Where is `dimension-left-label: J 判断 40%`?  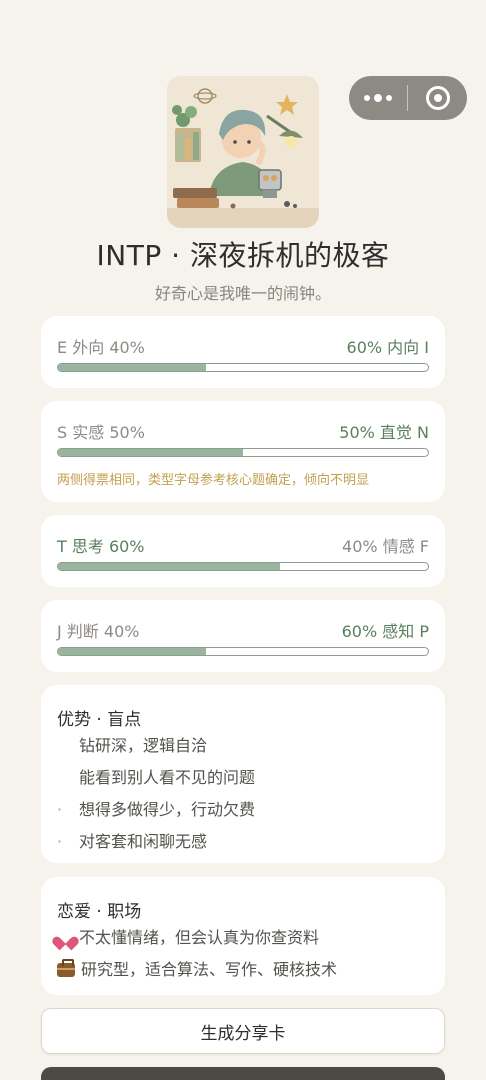
dimension-left-label: J 判断 40% is located at coordinates (98, 631).